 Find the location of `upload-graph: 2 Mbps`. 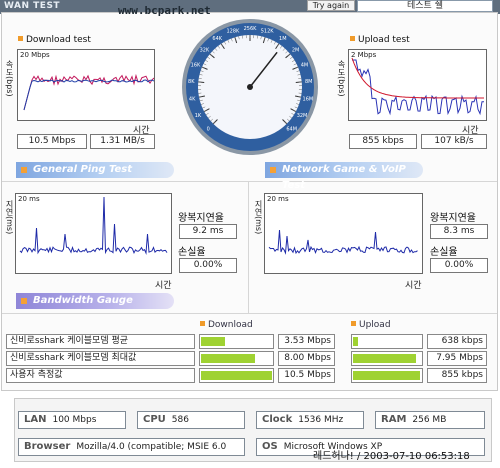

upload-graph: 2 Mbps is located at coordinates (417, 85).